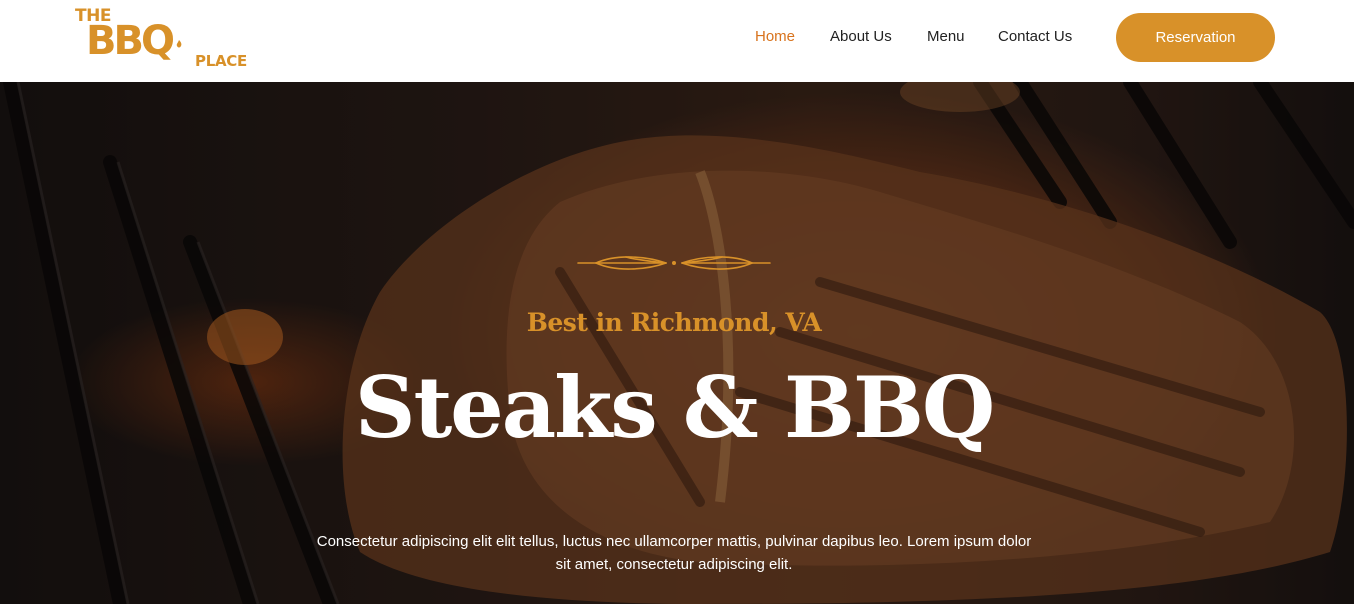 The width and height of the screenshot is (1354, 604). Describe the element at coordinates (946, 36) in the screenshot. I see `nav-menu: Menu` at that location.